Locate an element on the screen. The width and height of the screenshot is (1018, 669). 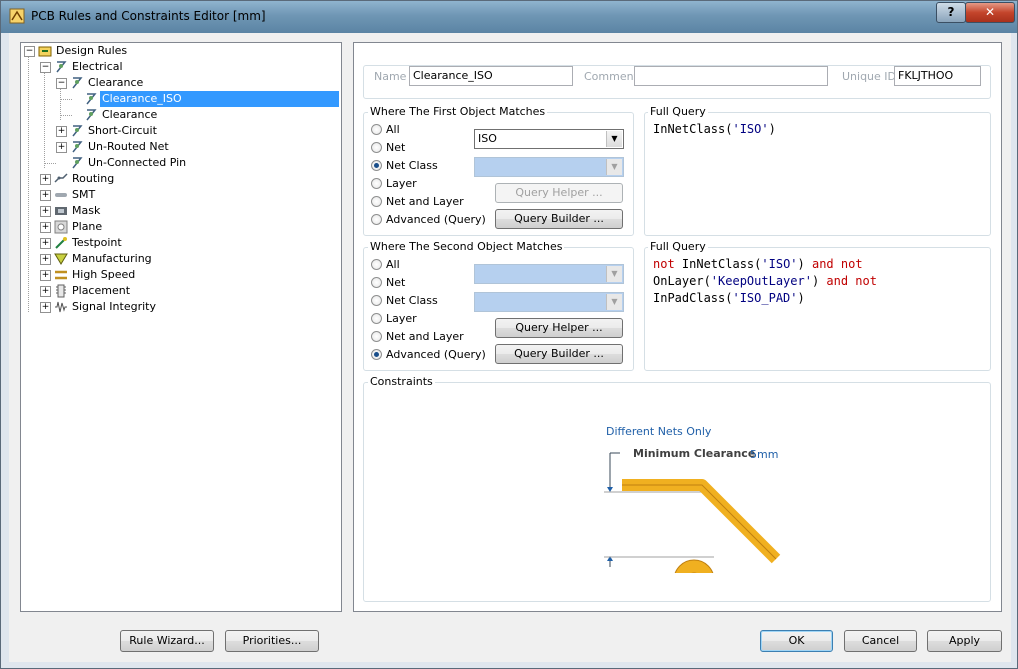
second-full-query-title: Full Query is located at coordinates (678, 246).